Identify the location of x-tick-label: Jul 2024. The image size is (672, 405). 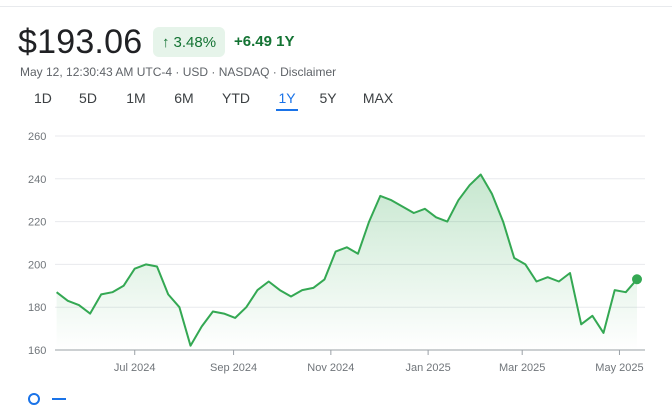
(135, 368).